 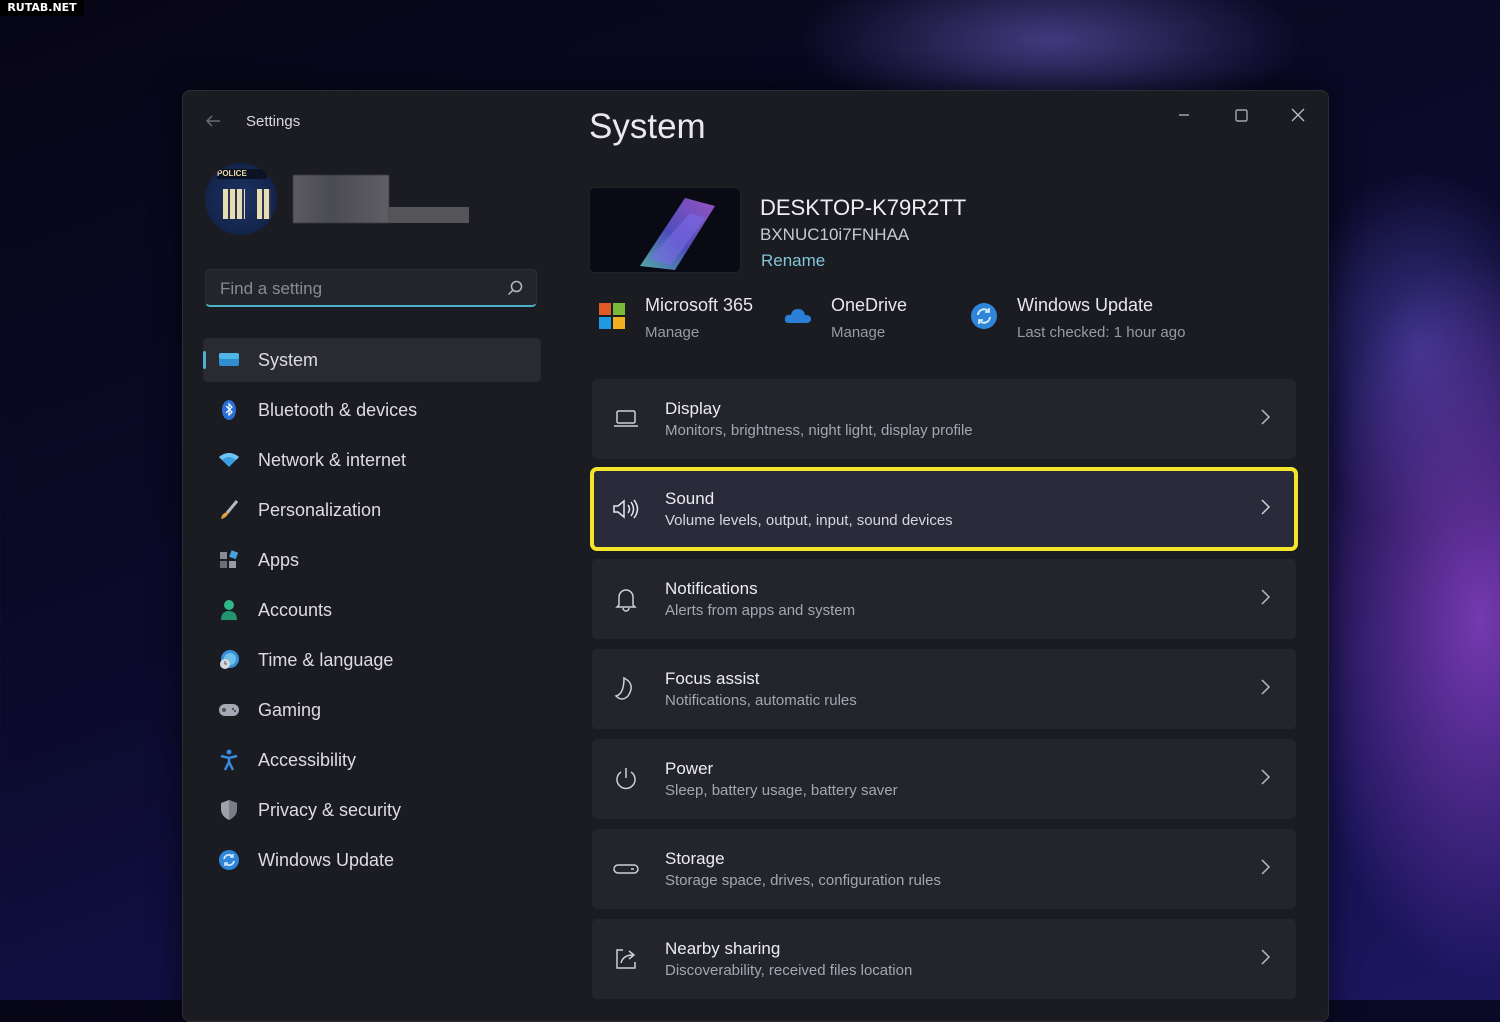 What do you see at coordinates (372, 460) in the screenshot?
I see `sidebar-item-network: Network & internet` at bounding box center [372, 460].